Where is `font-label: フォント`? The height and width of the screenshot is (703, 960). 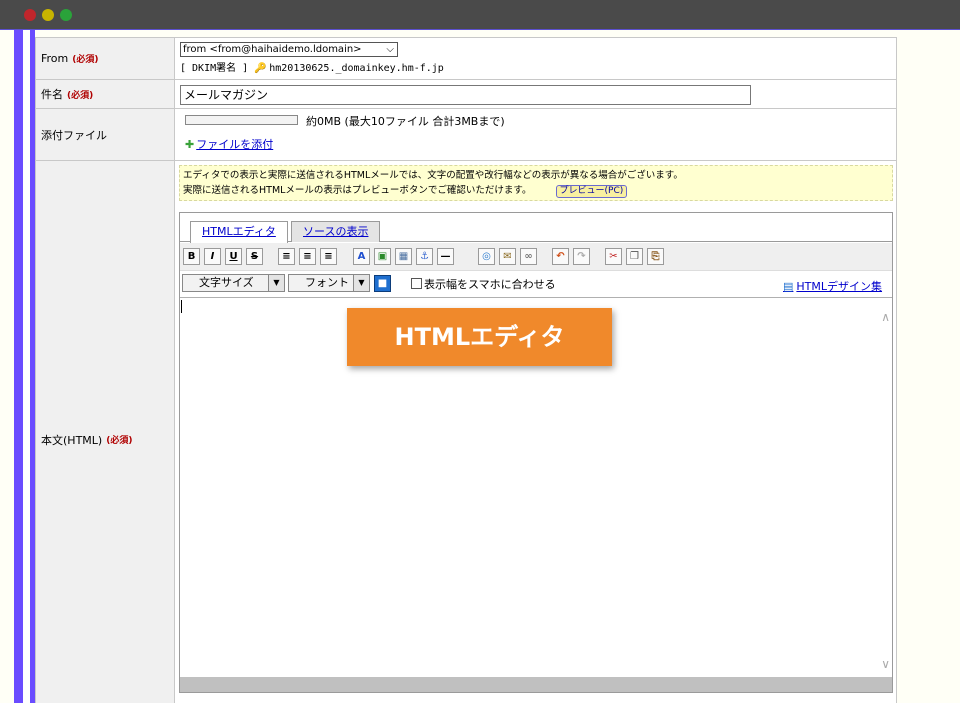
font-label: フォント is located at coordinates (327, 282).